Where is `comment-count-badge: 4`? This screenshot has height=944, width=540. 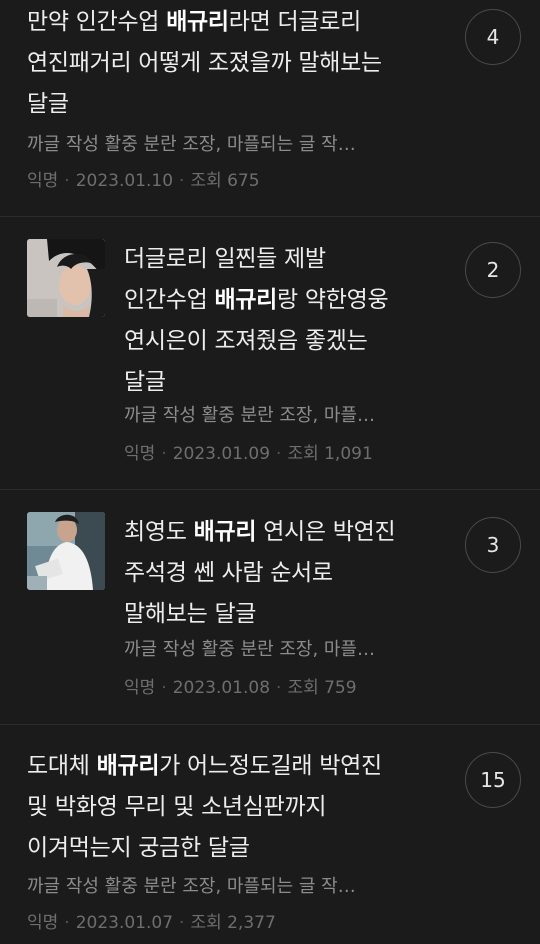 comment-count-badge: 4 is located at coordinates (493, 37).